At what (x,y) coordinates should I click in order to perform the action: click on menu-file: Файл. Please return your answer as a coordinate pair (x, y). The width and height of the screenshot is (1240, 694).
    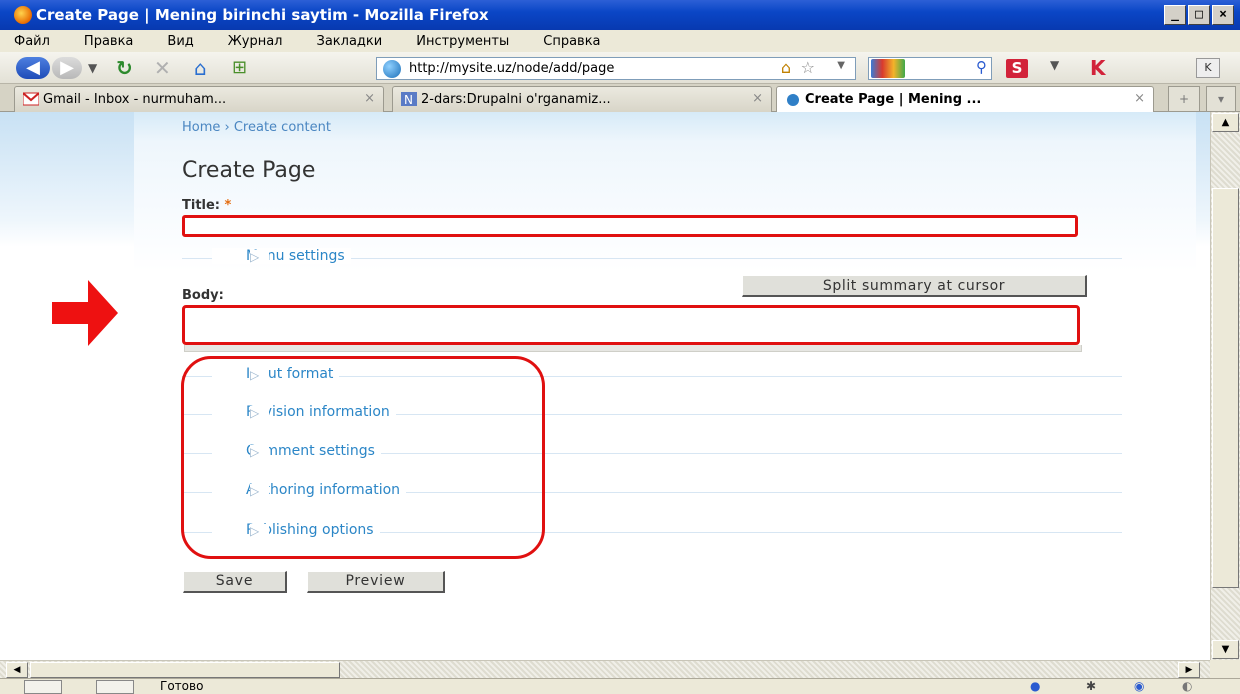
    Looking at the image, I should click on (32, 41).